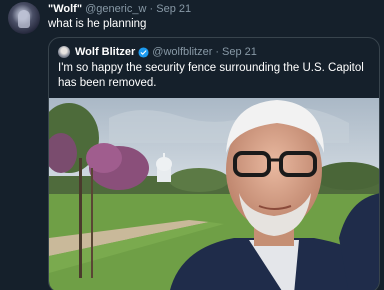  I want to click on quoted-tweet-header: Wolf Blitzer @wolfblitzer · Sep 21, so click(157, 52).